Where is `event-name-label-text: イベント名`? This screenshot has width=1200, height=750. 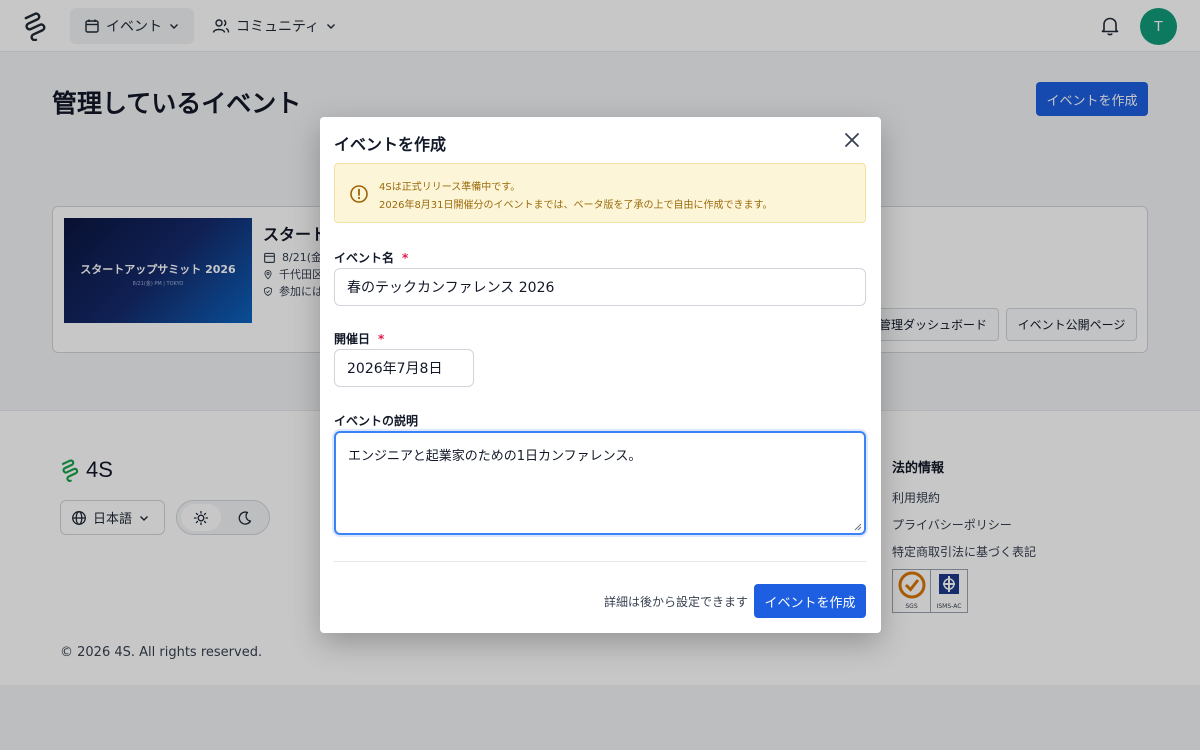 event-name-label-text: イベント名 is located at coordinates (364, 258).